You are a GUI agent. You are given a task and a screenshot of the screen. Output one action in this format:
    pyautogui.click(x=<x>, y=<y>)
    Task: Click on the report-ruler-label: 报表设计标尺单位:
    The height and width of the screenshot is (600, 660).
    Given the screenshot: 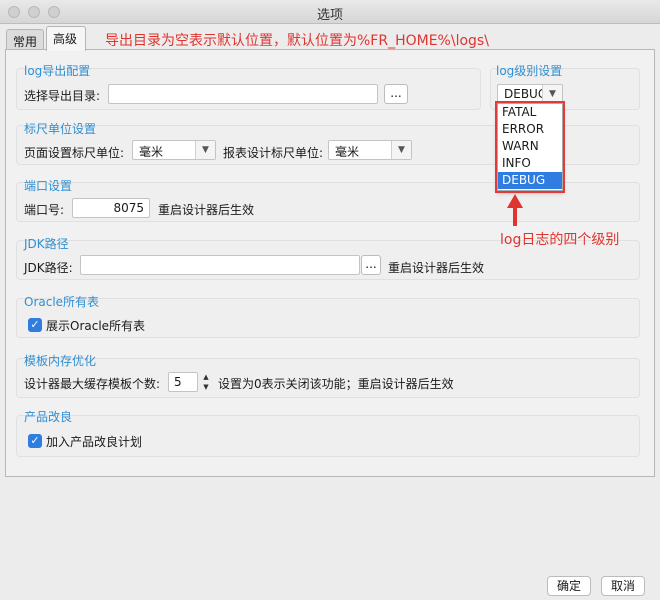 What is the action you would take?
    pyautogui.click(x=273, y=153)
    